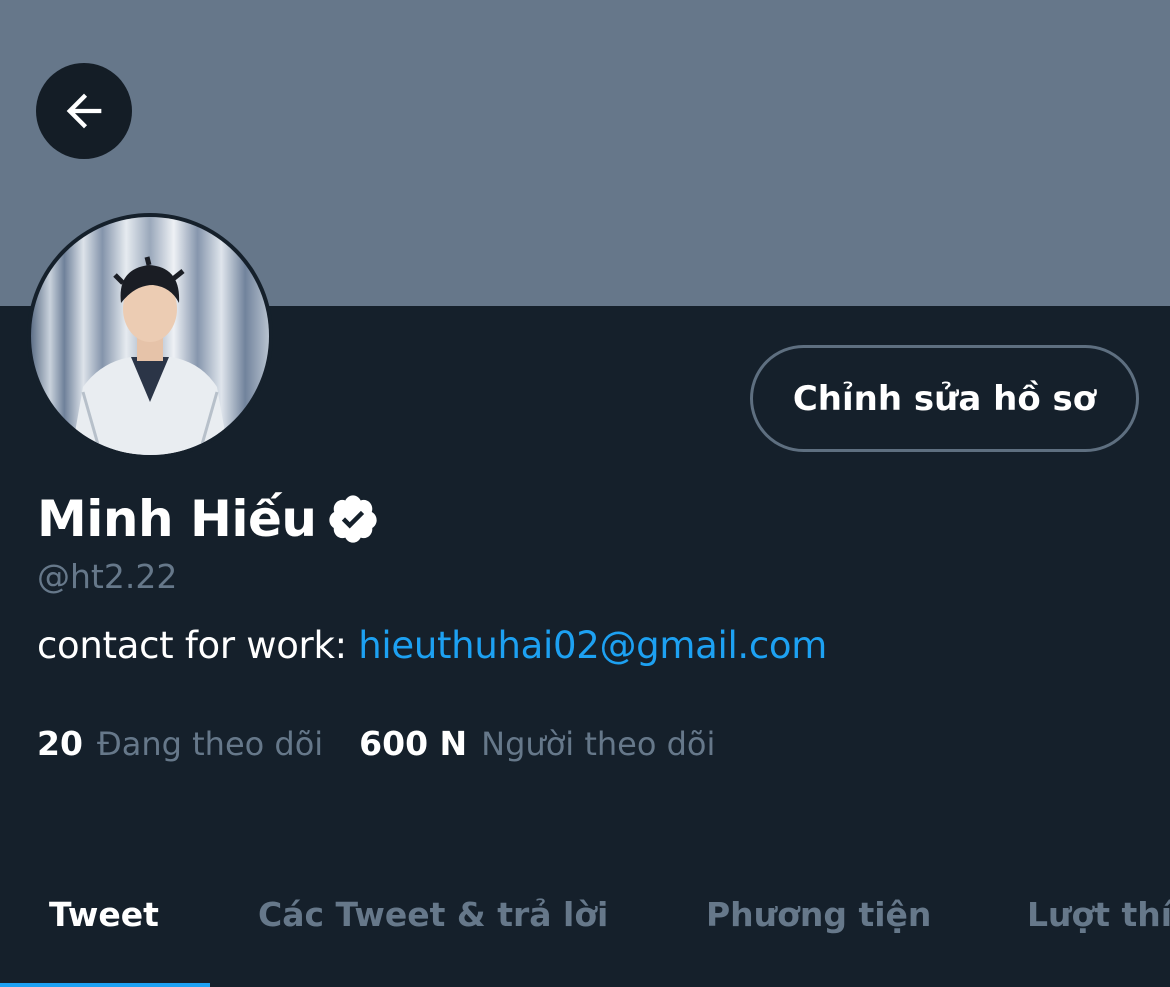 This screenshot has width=1170, height=987. Describe the element at coordinates (177, 519) in the screenshot. I see `display-name: Minh Hiếu` at that location.